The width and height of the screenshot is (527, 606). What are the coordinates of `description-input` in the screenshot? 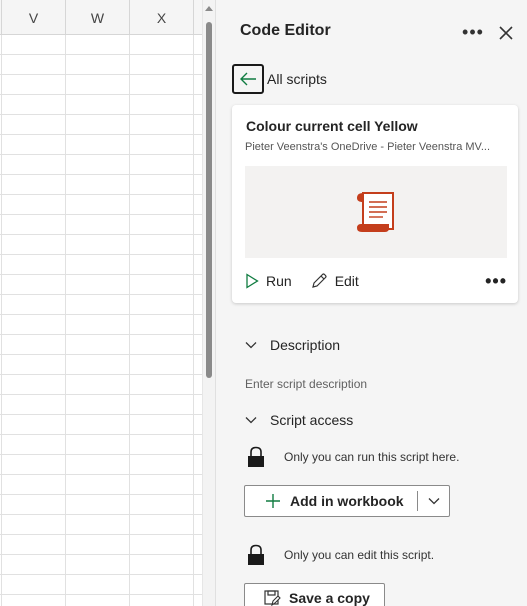 It's located at (375, 384).